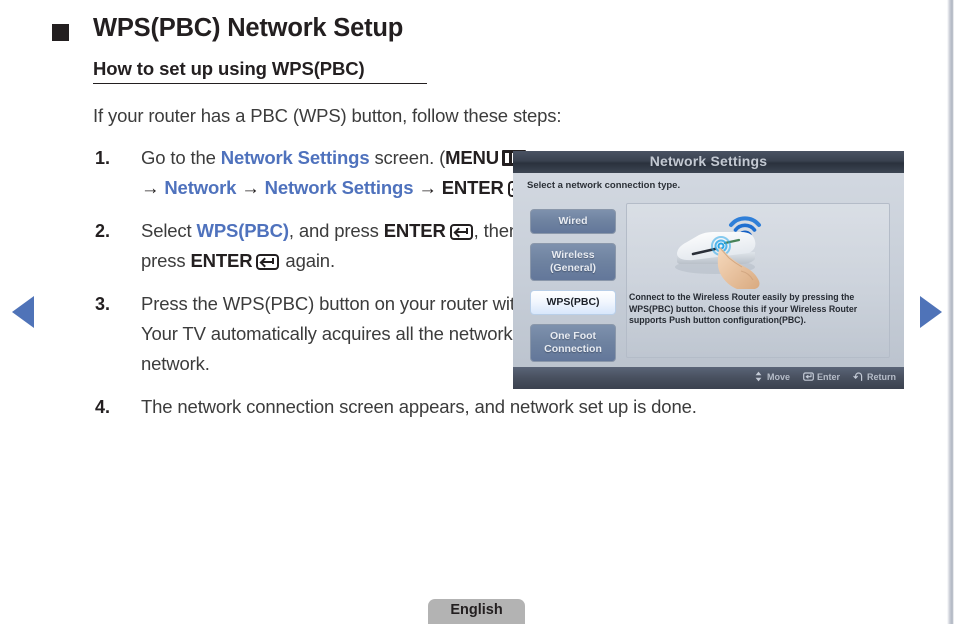  Describe the element at coordinates (758, 376) in the screenshot. I see `updown-arrow-icon` at that location.